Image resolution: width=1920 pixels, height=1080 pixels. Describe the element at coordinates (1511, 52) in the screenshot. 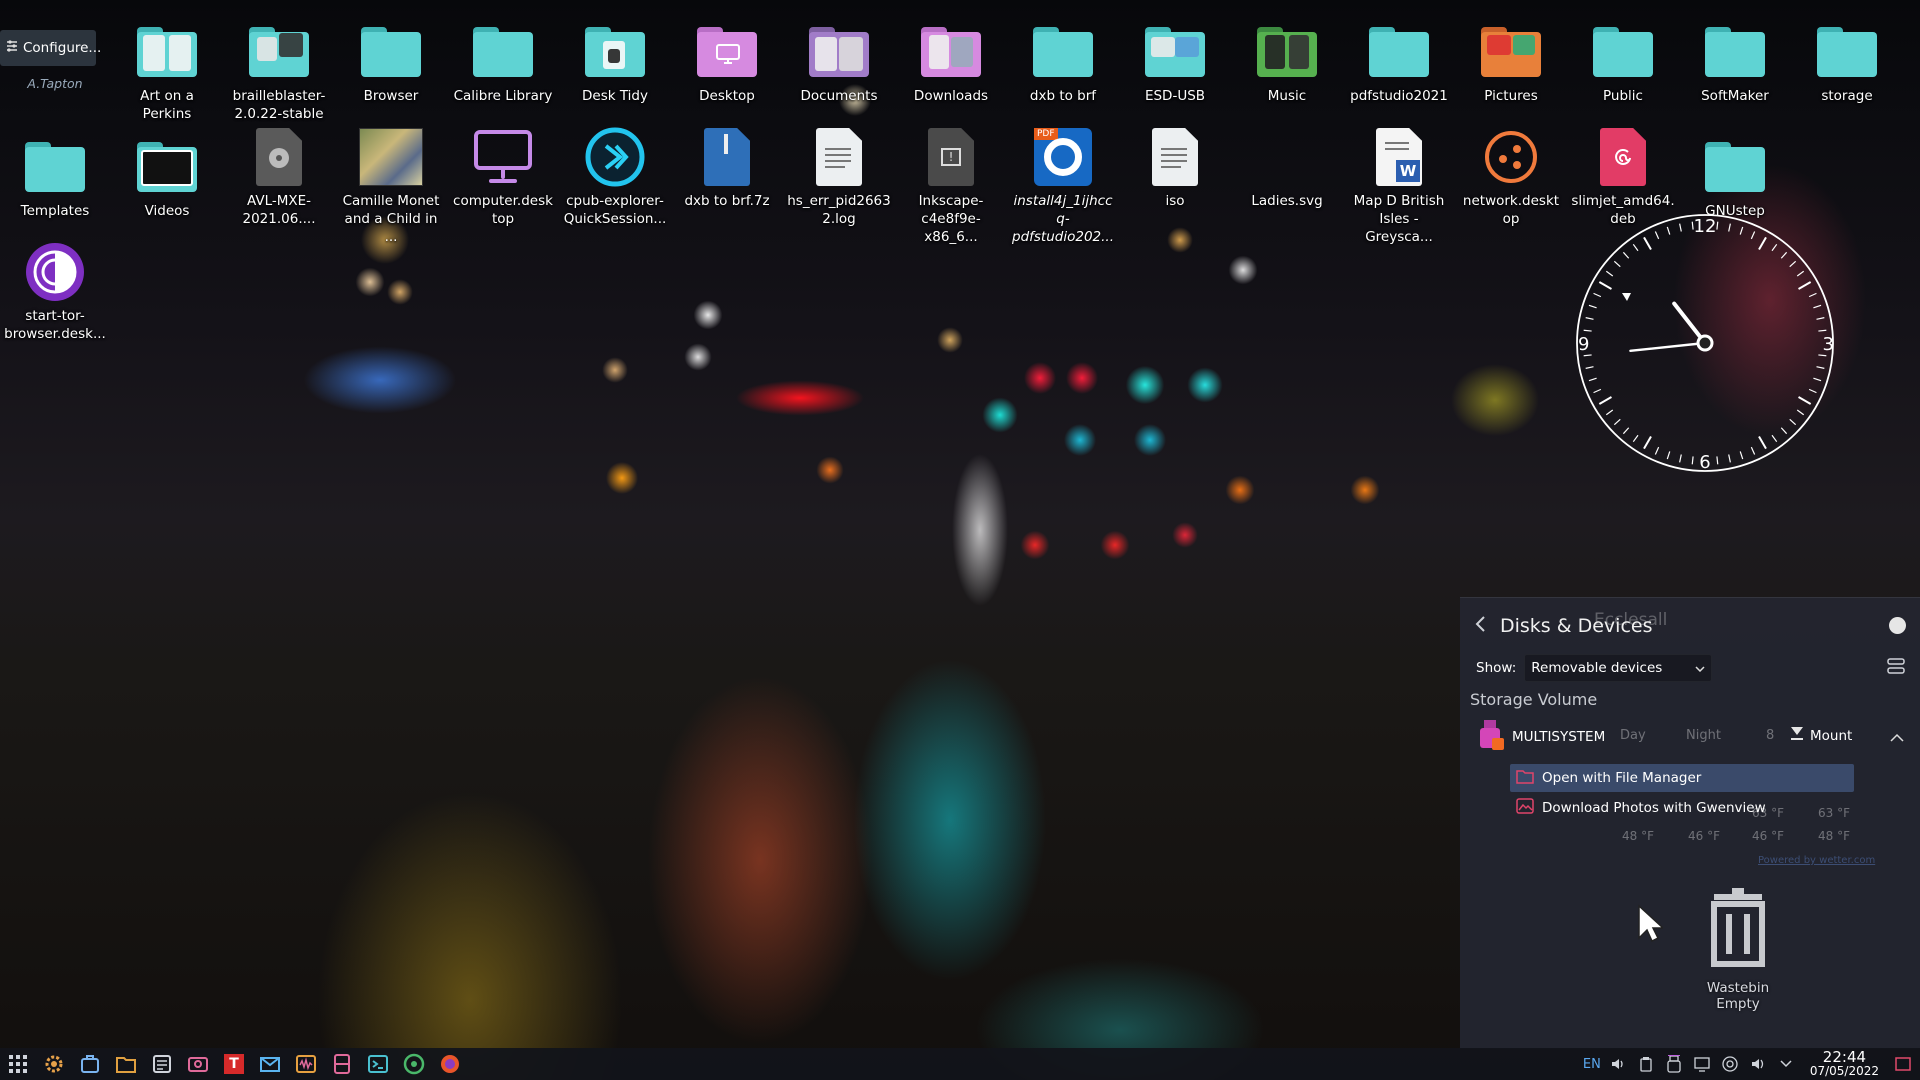

I see `folder-pictures-icon` at that location.